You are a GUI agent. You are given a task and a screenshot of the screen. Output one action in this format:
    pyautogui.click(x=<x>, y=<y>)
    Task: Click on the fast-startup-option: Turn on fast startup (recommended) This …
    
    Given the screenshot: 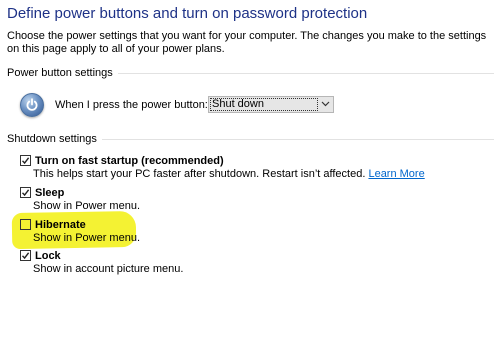 What is the action you would take?
    pyautogui.click(x=222, y=167)
    